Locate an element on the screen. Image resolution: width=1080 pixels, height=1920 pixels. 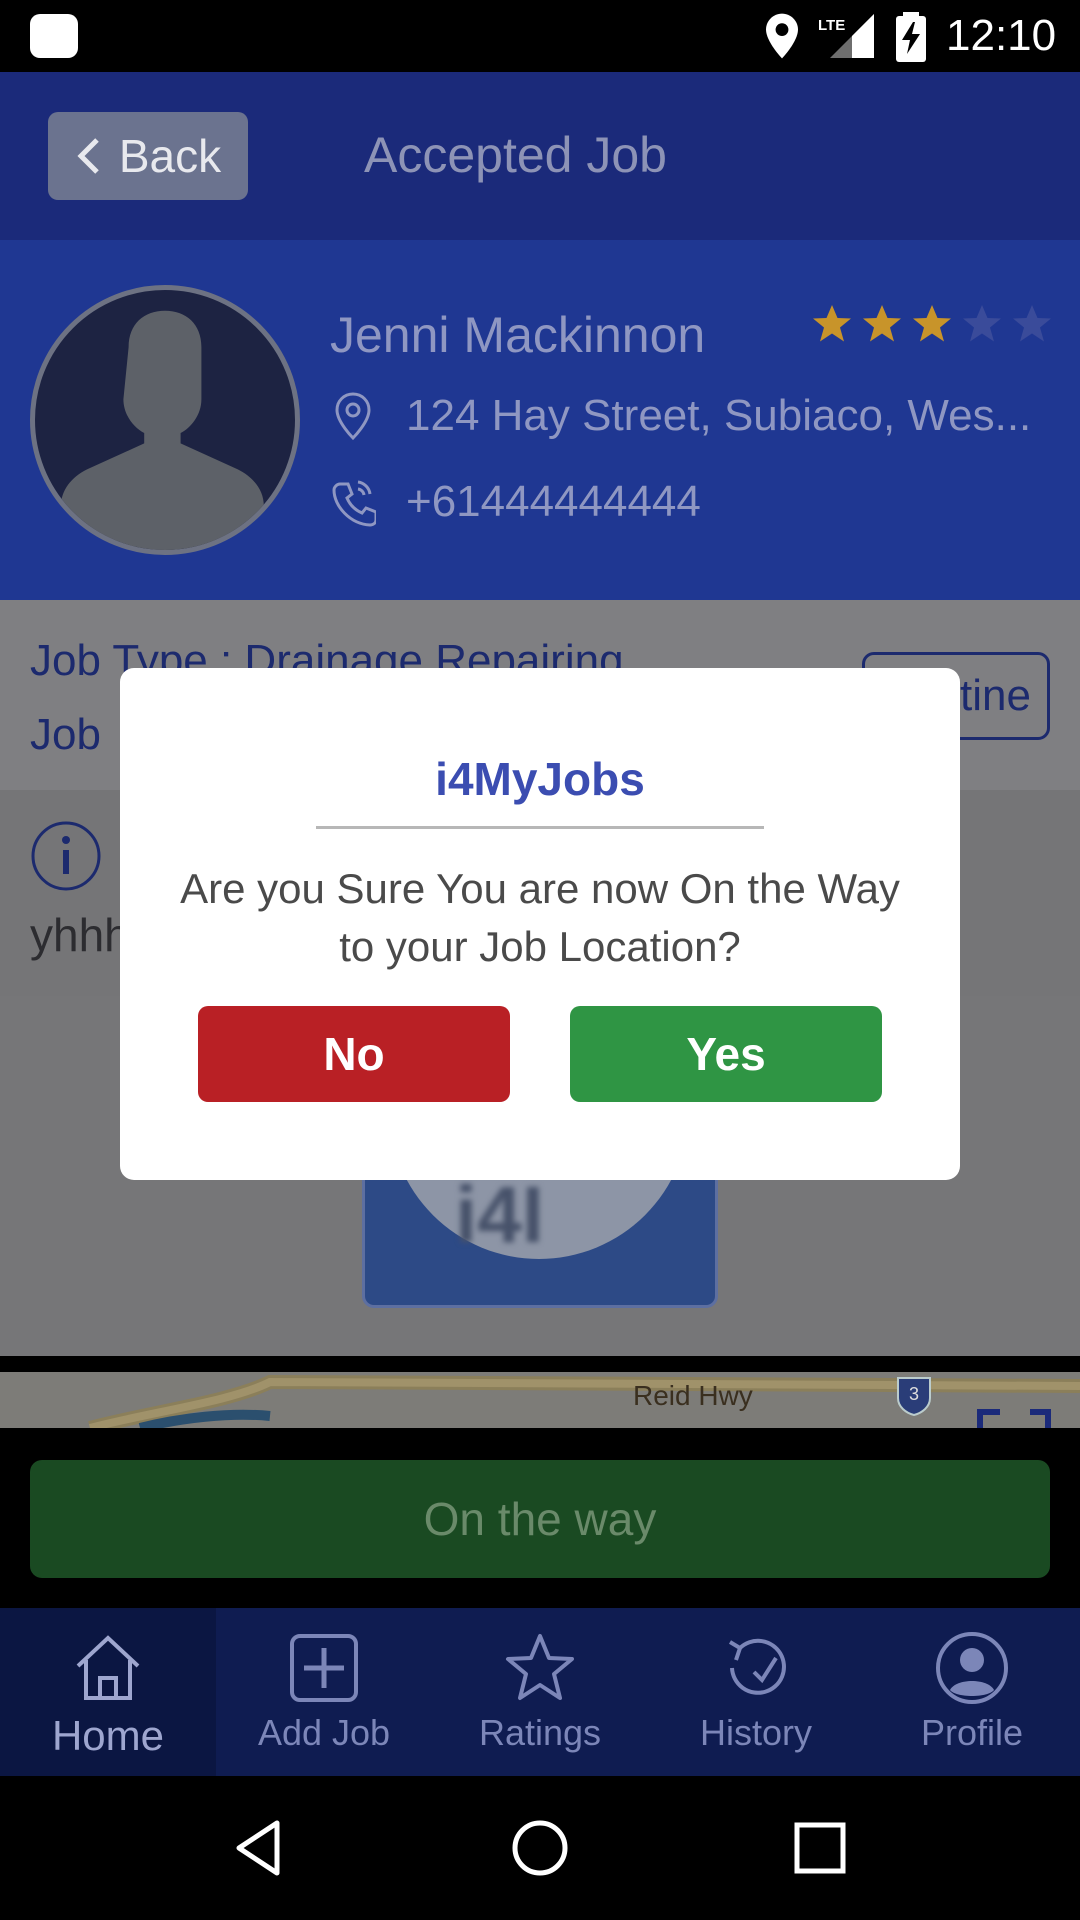
back-button: Back is located at coordinates (148, 156).